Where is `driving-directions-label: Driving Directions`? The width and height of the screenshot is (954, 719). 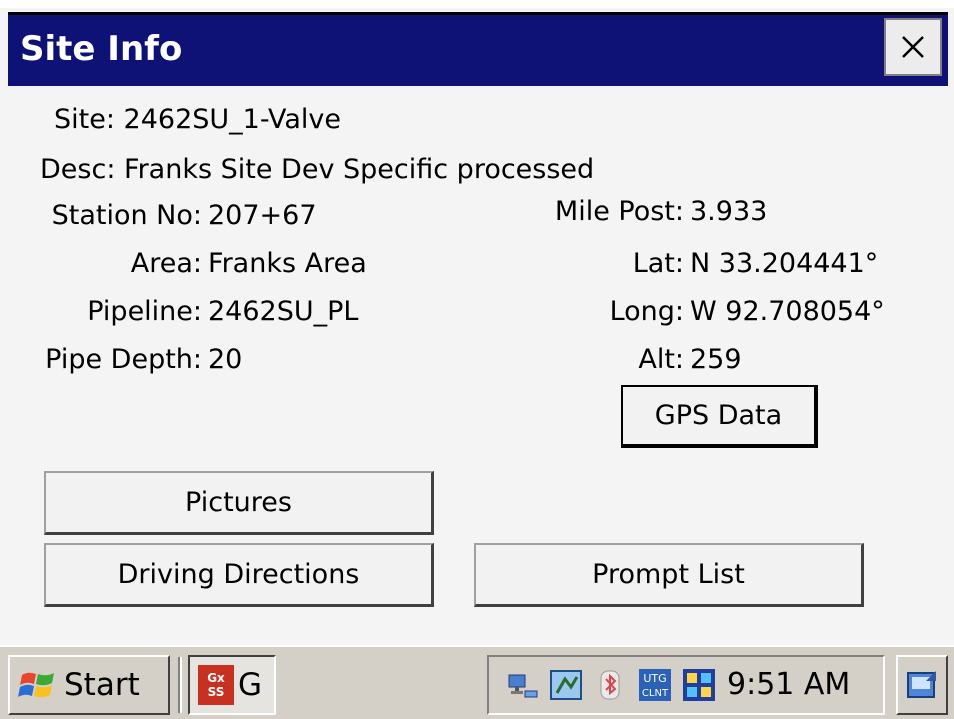 driving-directions-label: Driving Directions is located at coordinates (238, 574).